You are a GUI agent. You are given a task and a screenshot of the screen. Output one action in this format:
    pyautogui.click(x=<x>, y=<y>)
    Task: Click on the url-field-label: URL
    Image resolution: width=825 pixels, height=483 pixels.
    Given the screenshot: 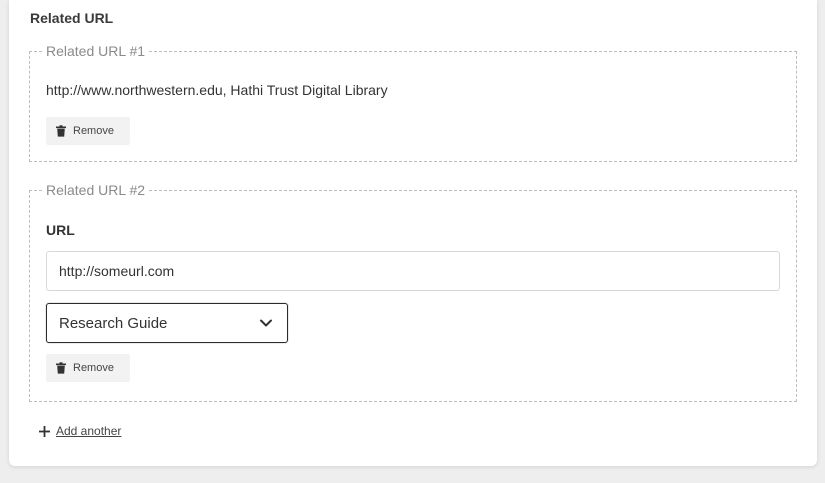 What is the action you would take?
    pyautogui.click(x=60, y=230)
    